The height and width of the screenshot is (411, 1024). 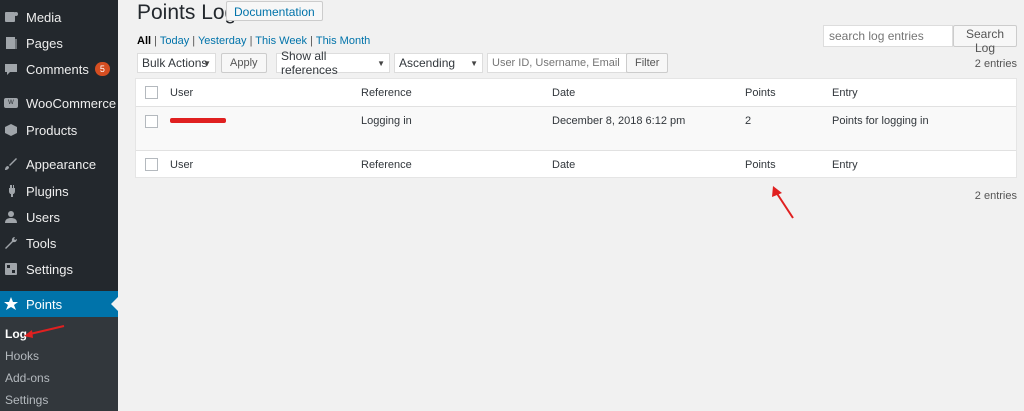 What do you see at coordinates (181, 93) in the screenshot?
I see `column-header-user: User` at bounding box center [181, 93].